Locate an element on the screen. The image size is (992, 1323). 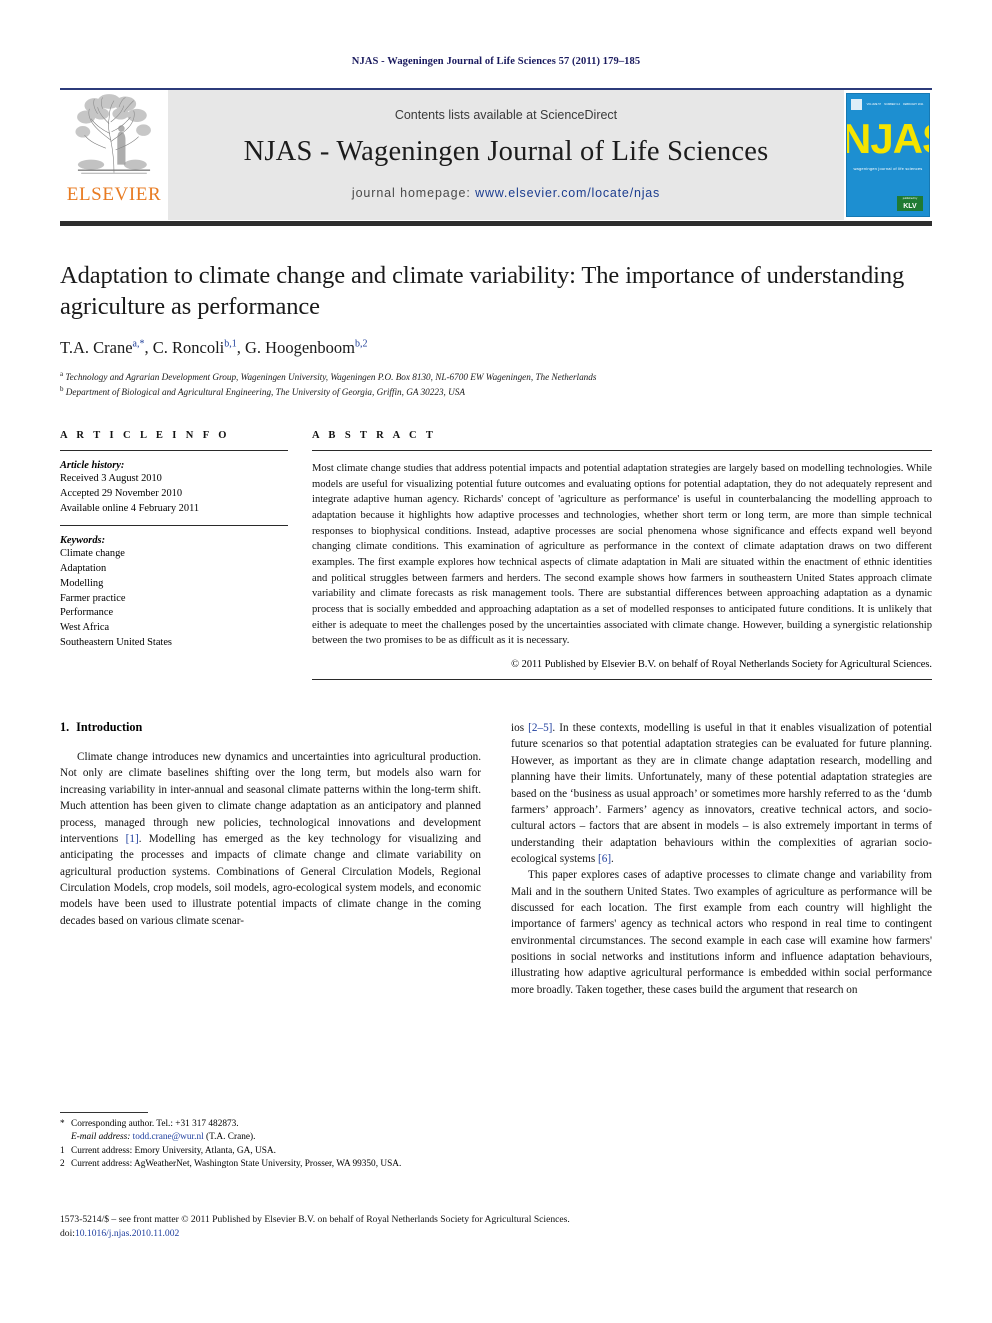
elsevier-wordmark: ELSEVIER is located at coordinates (114, 194).